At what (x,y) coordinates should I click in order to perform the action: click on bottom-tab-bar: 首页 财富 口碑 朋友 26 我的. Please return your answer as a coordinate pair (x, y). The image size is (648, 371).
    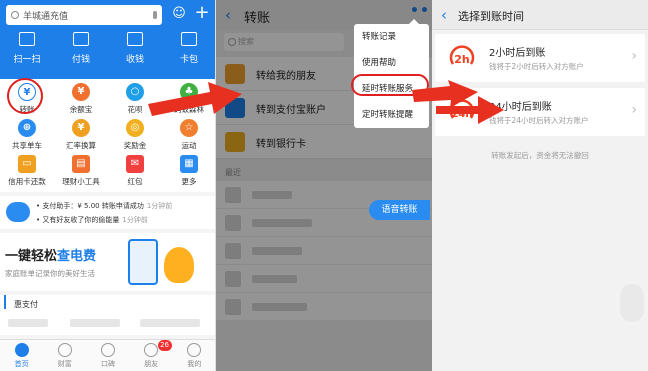
    Looking at the image, I should click on (107, 355).